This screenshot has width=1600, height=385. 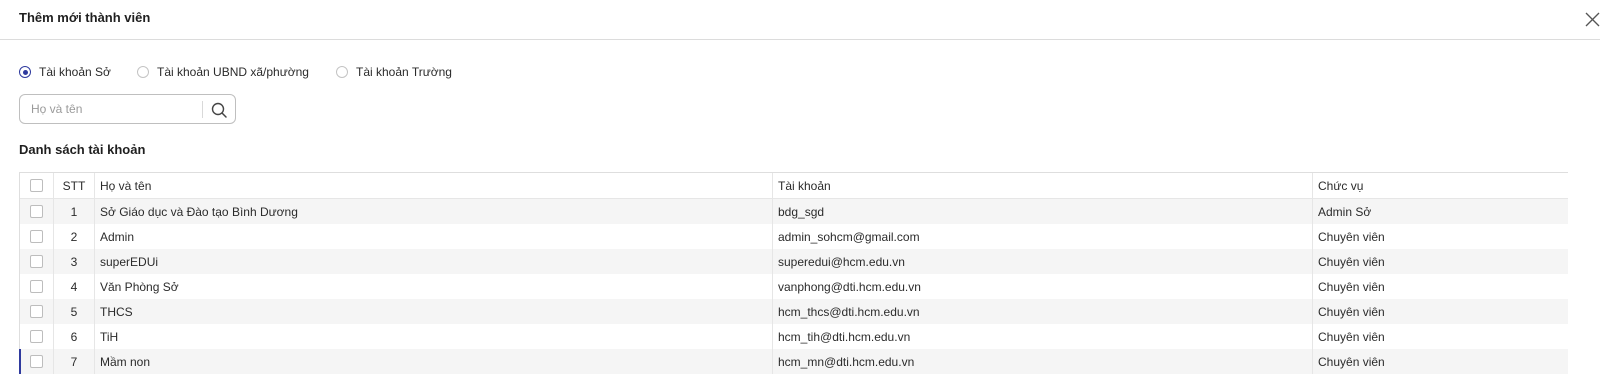 What do you see at coordinates (74, 211) in the screenshot?
I see `row-stt: 1` at bounding box center [74, 211].